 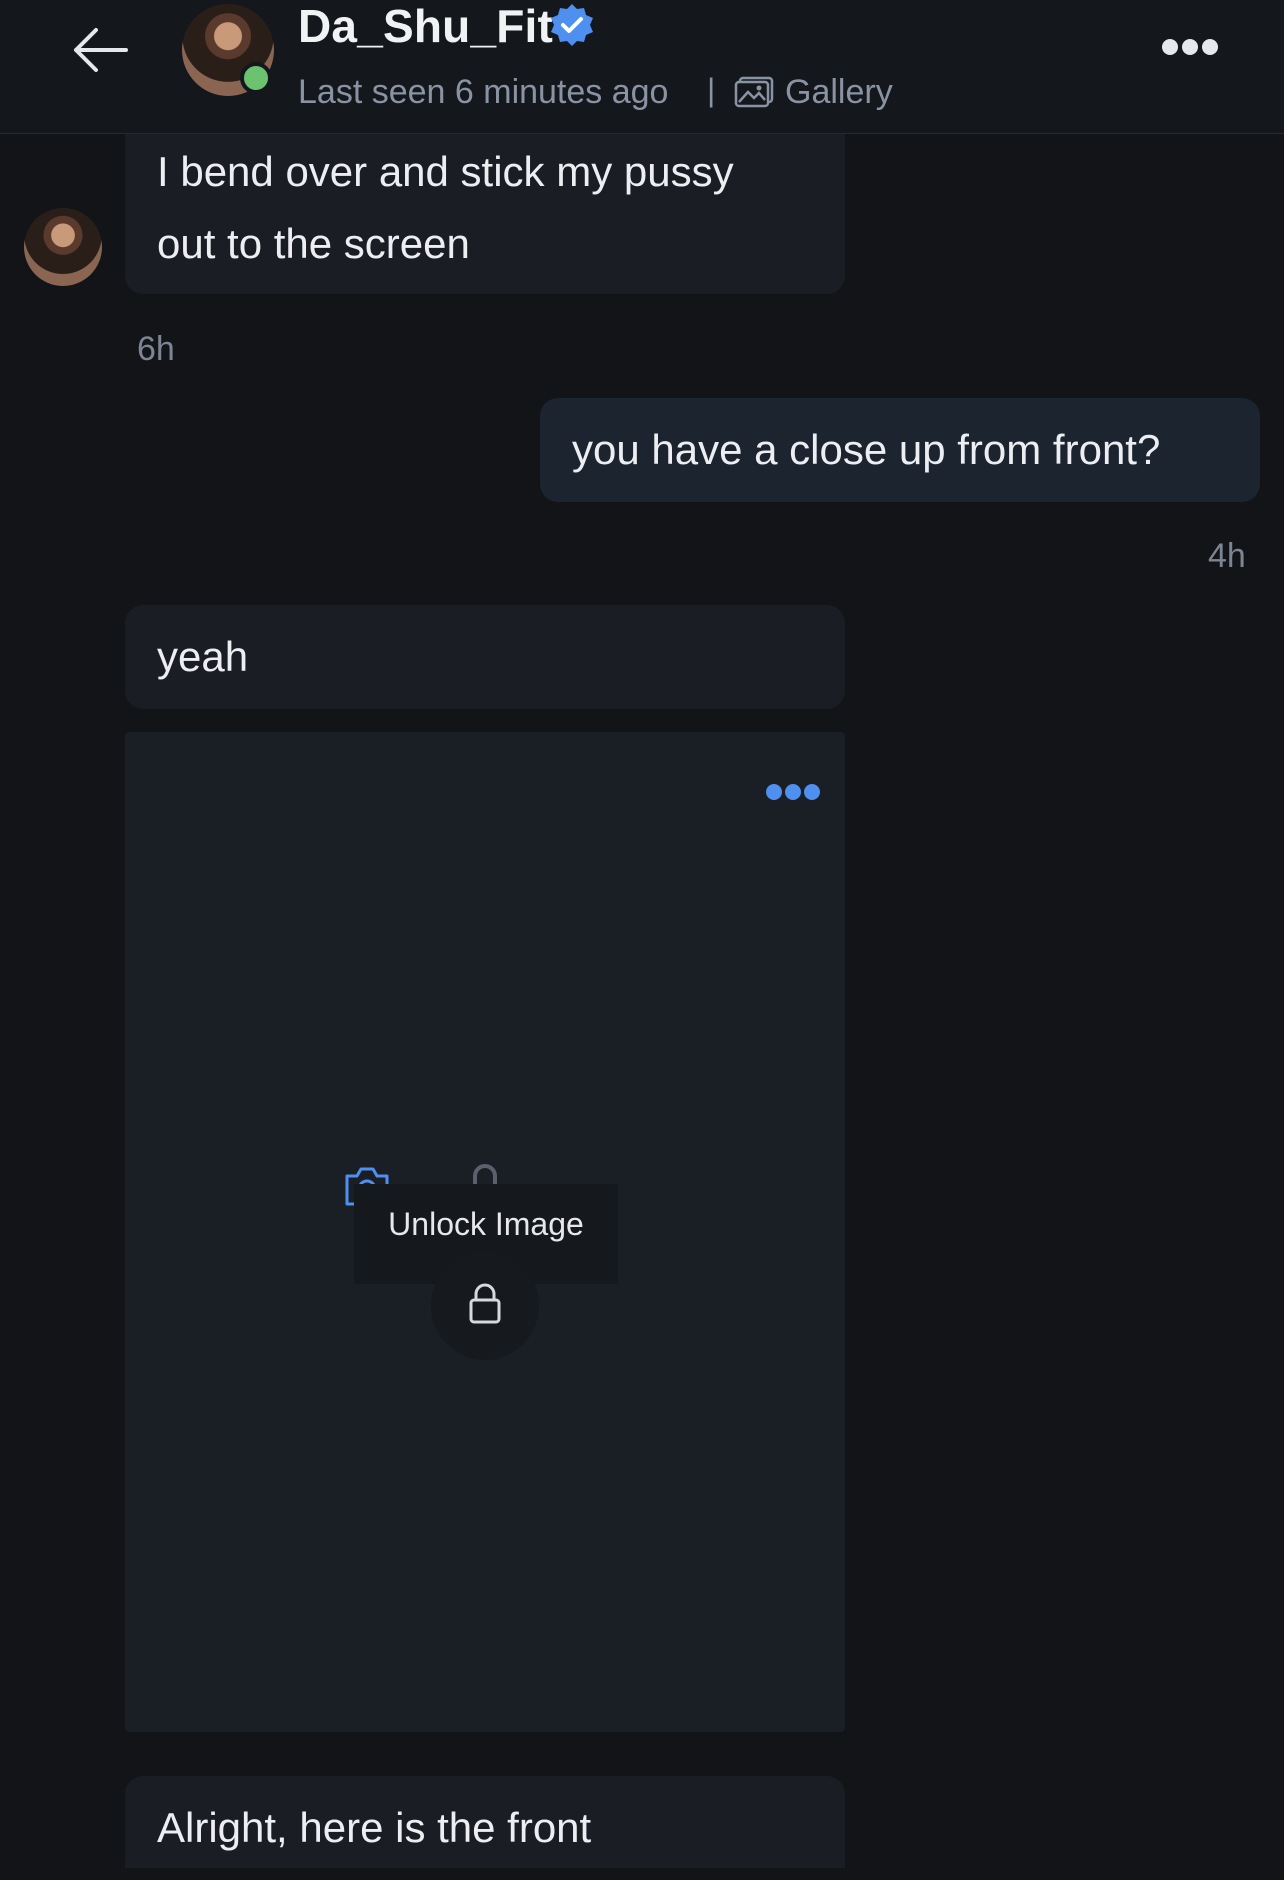 What do you see at coordinates (485, 1174) in the screenshot?
I see `lock-shackle-icon` at bounding box center [485, 1174].